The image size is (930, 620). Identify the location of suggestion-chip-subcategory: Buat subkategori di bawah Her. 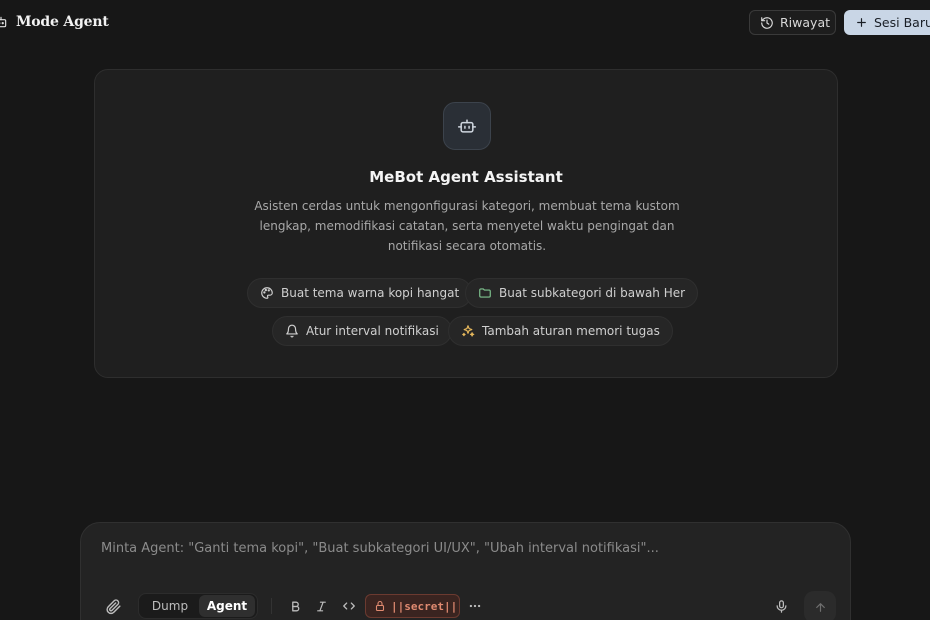
(582, 293).